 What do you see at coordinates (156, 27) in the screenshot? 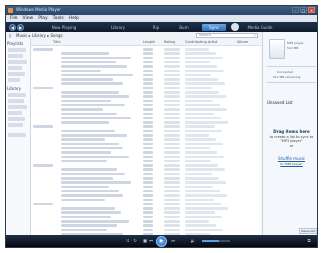
I see `tab-rip: Rip` at bounding box center [156, 27].